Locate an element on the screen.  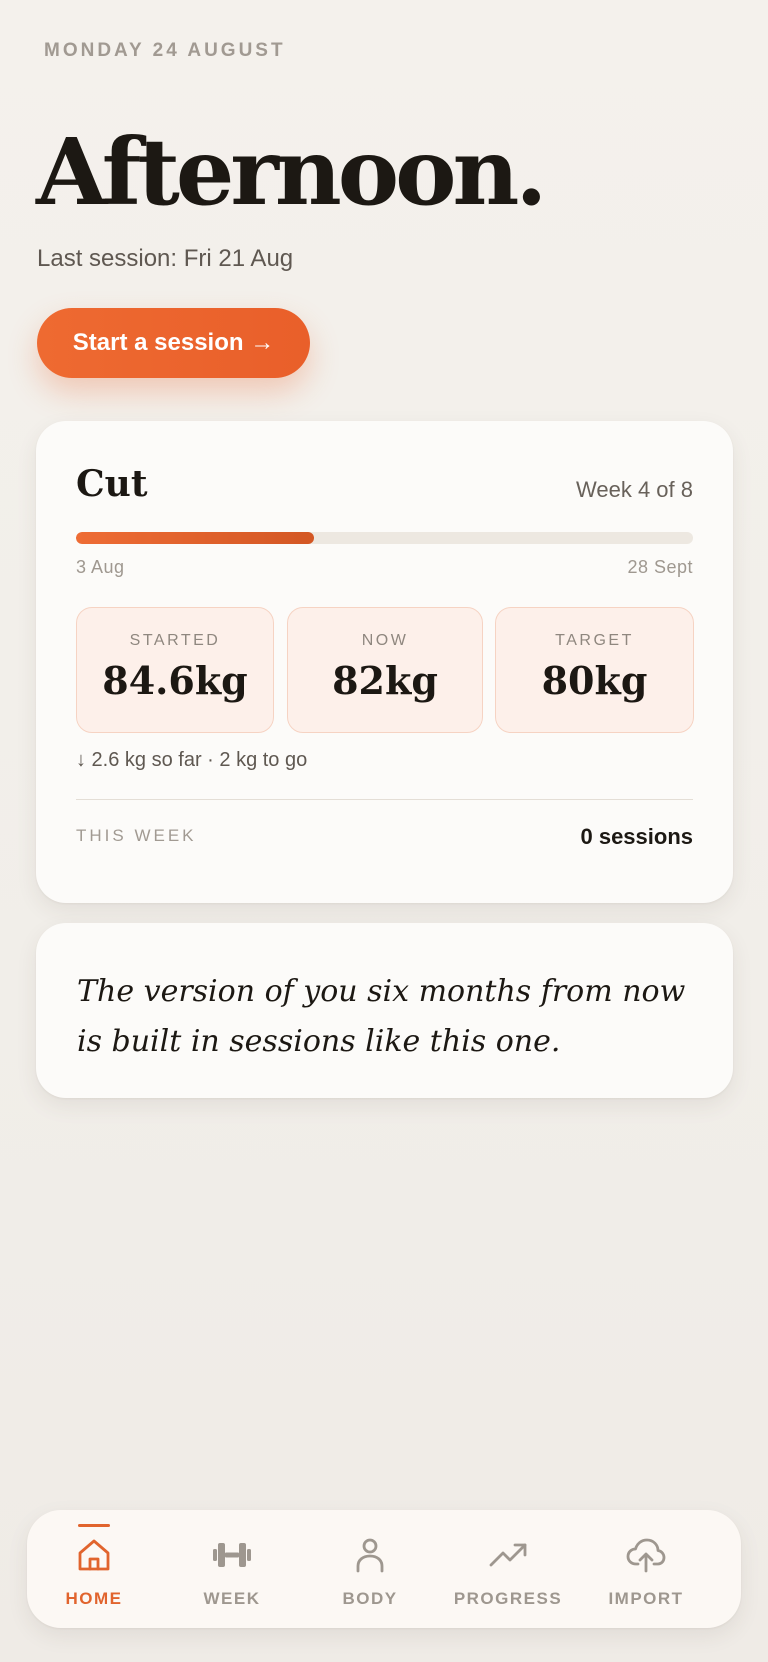
nav-week: WEEK is located at coordinates (232, 1569).